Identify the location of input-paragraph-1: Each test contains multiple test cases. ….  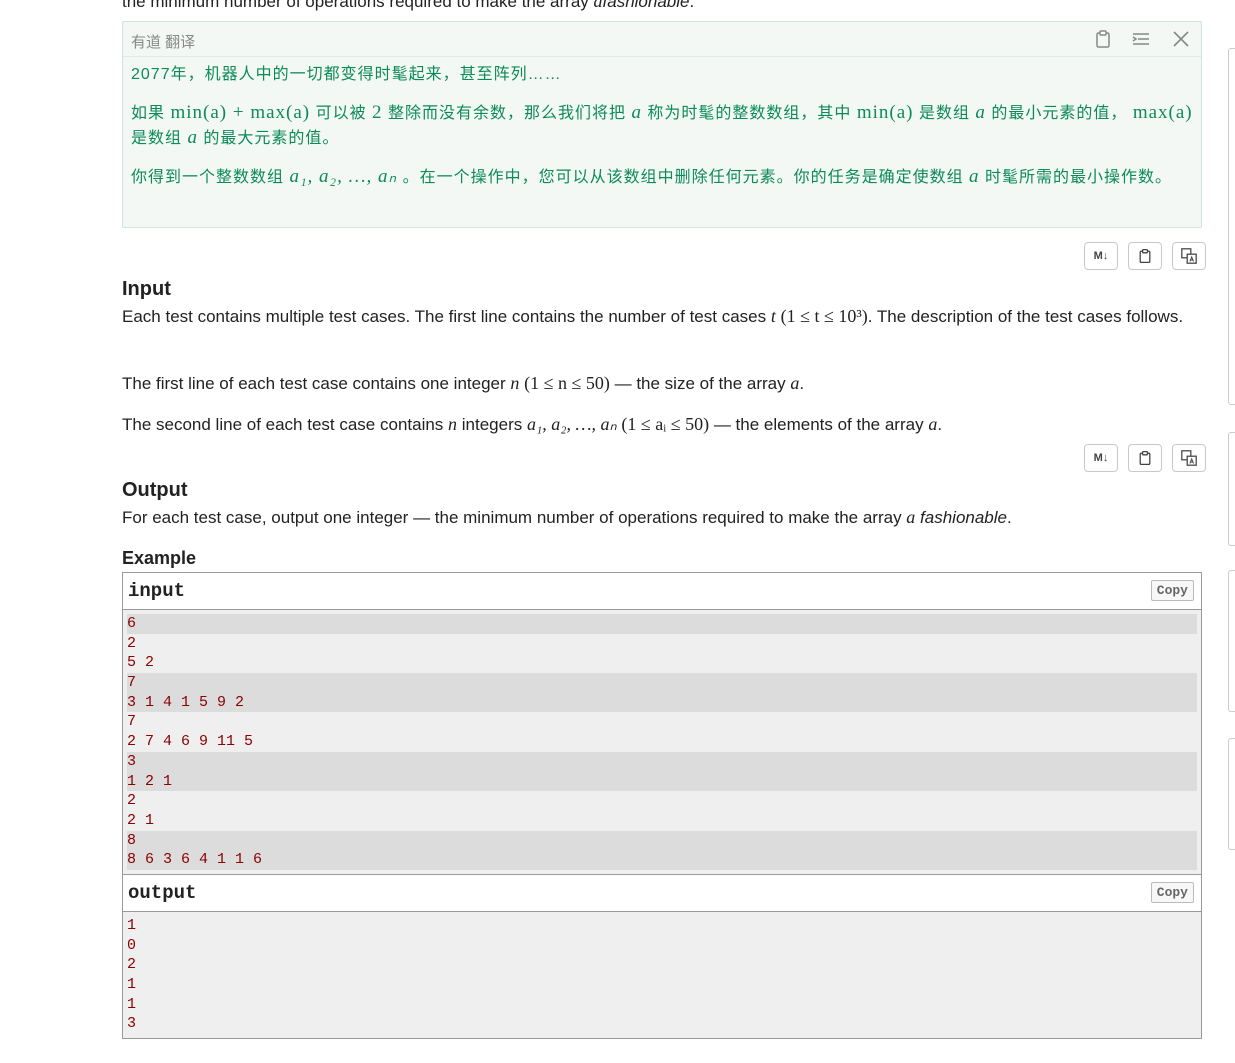
(662, 316).